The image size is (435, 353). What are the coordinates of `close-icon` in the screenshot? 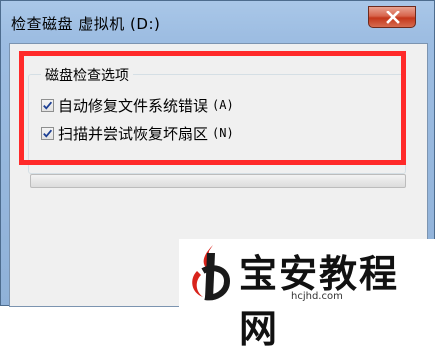 It's located at (393, 17).